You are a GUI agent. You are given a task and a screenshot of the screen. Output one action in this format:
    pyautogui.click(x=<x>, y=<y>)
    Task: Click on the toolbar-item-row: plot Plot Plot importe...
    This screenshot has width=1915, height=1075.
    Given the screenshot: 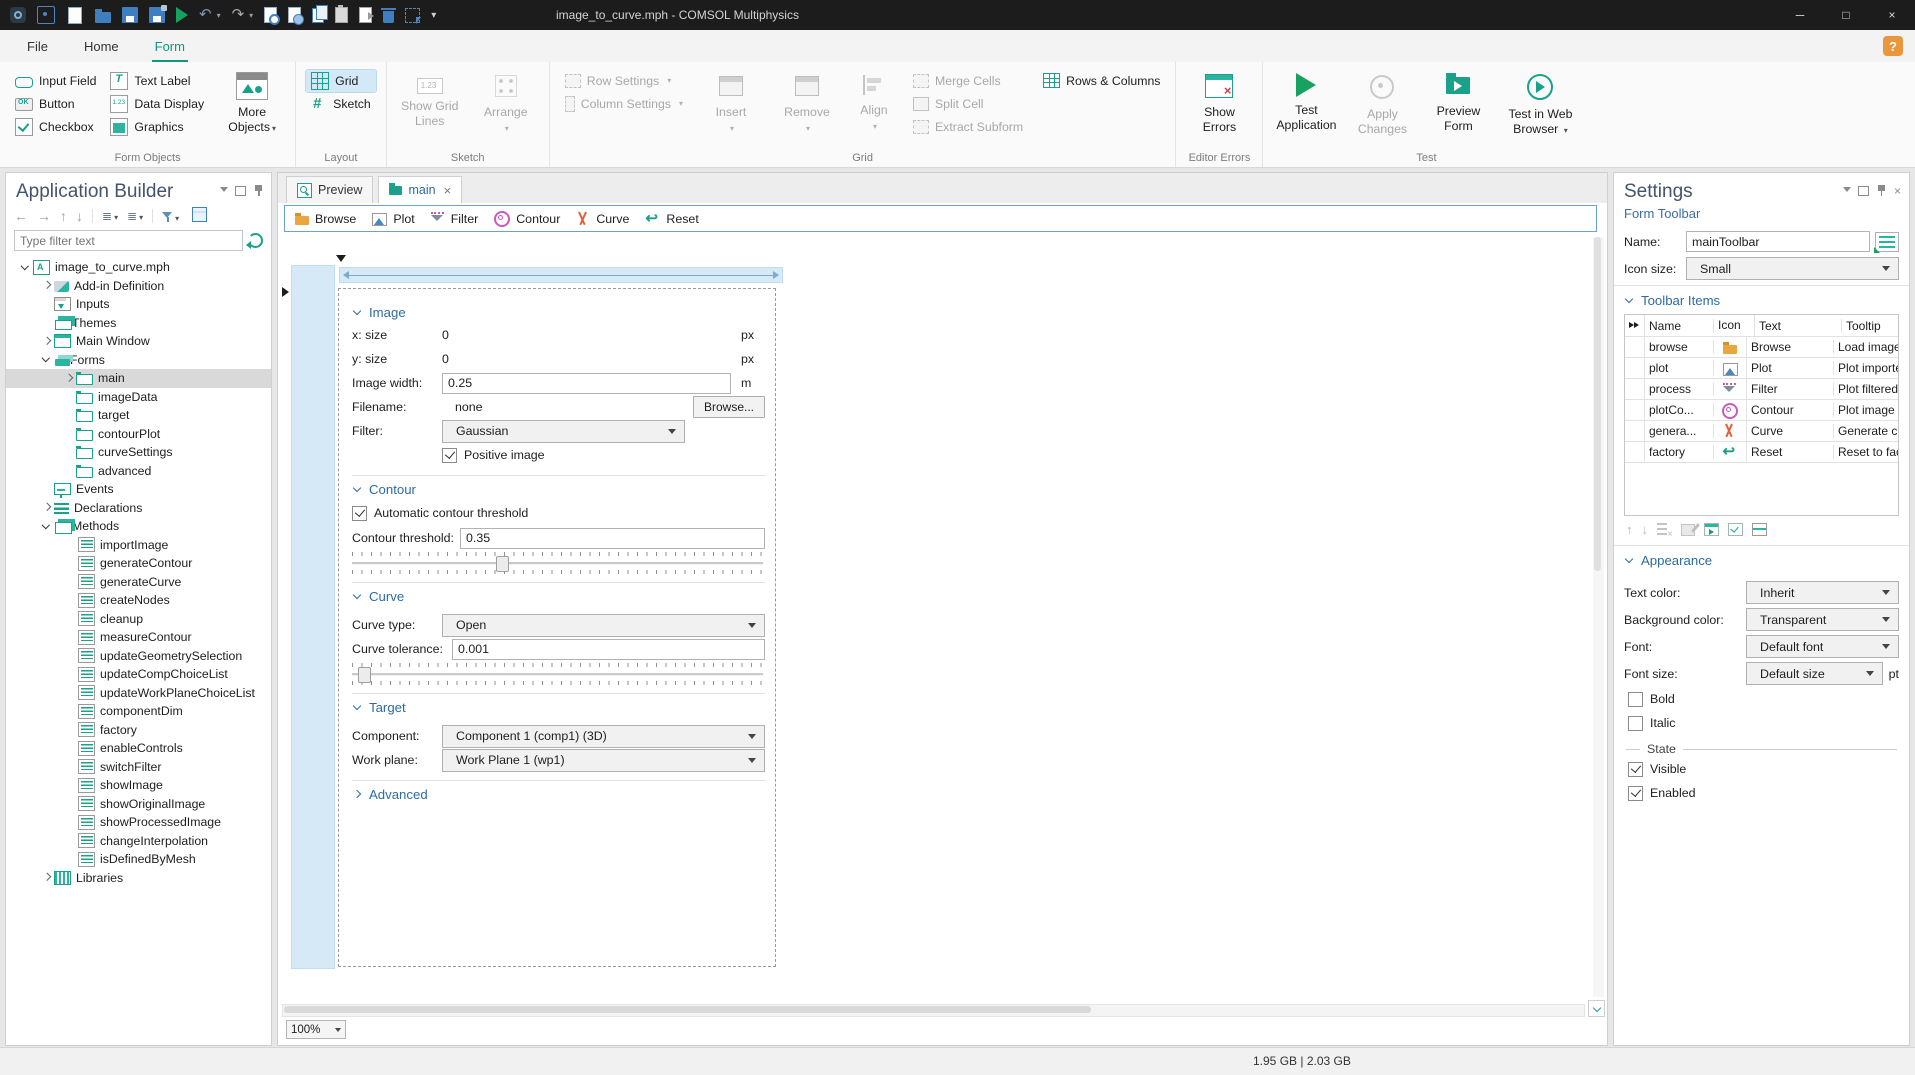 What is the action you would take?
    pyautogui.click(x=1761, y=367)
    